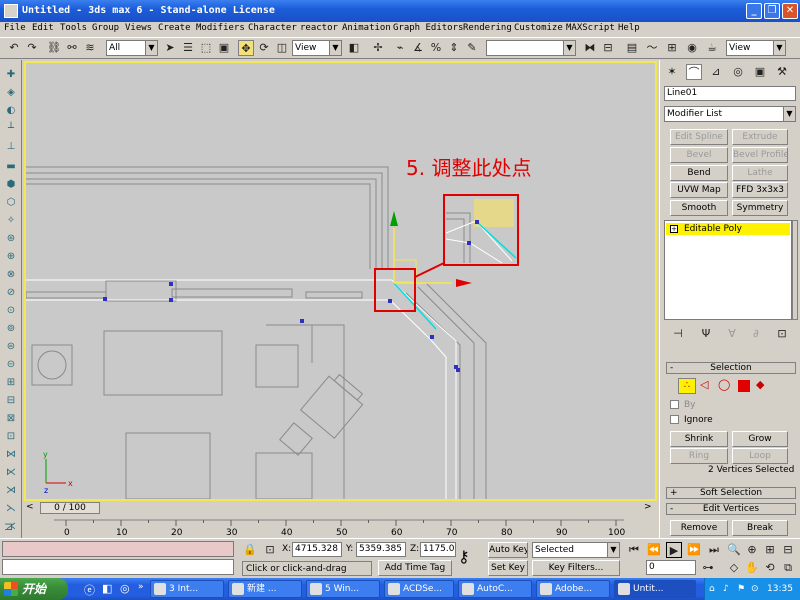  I want to click on tool-icon-25: ⋋, so click(11, 509).